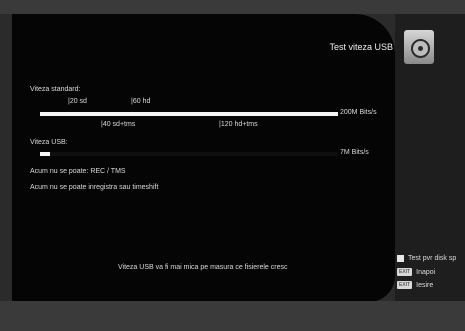 This screenshot has width=465, height=331. I want to click on legend-exit: EXIT Iesire, so click(415, 285).